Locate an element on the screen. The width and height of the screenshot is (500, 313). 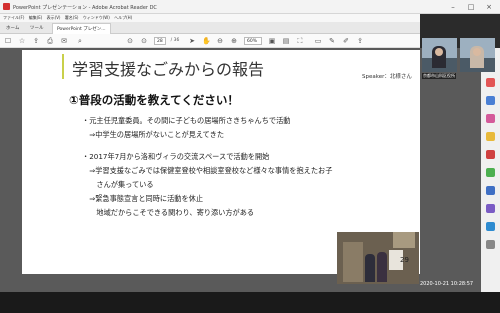
create-pdf-icon is located at coordinates (490, 100).